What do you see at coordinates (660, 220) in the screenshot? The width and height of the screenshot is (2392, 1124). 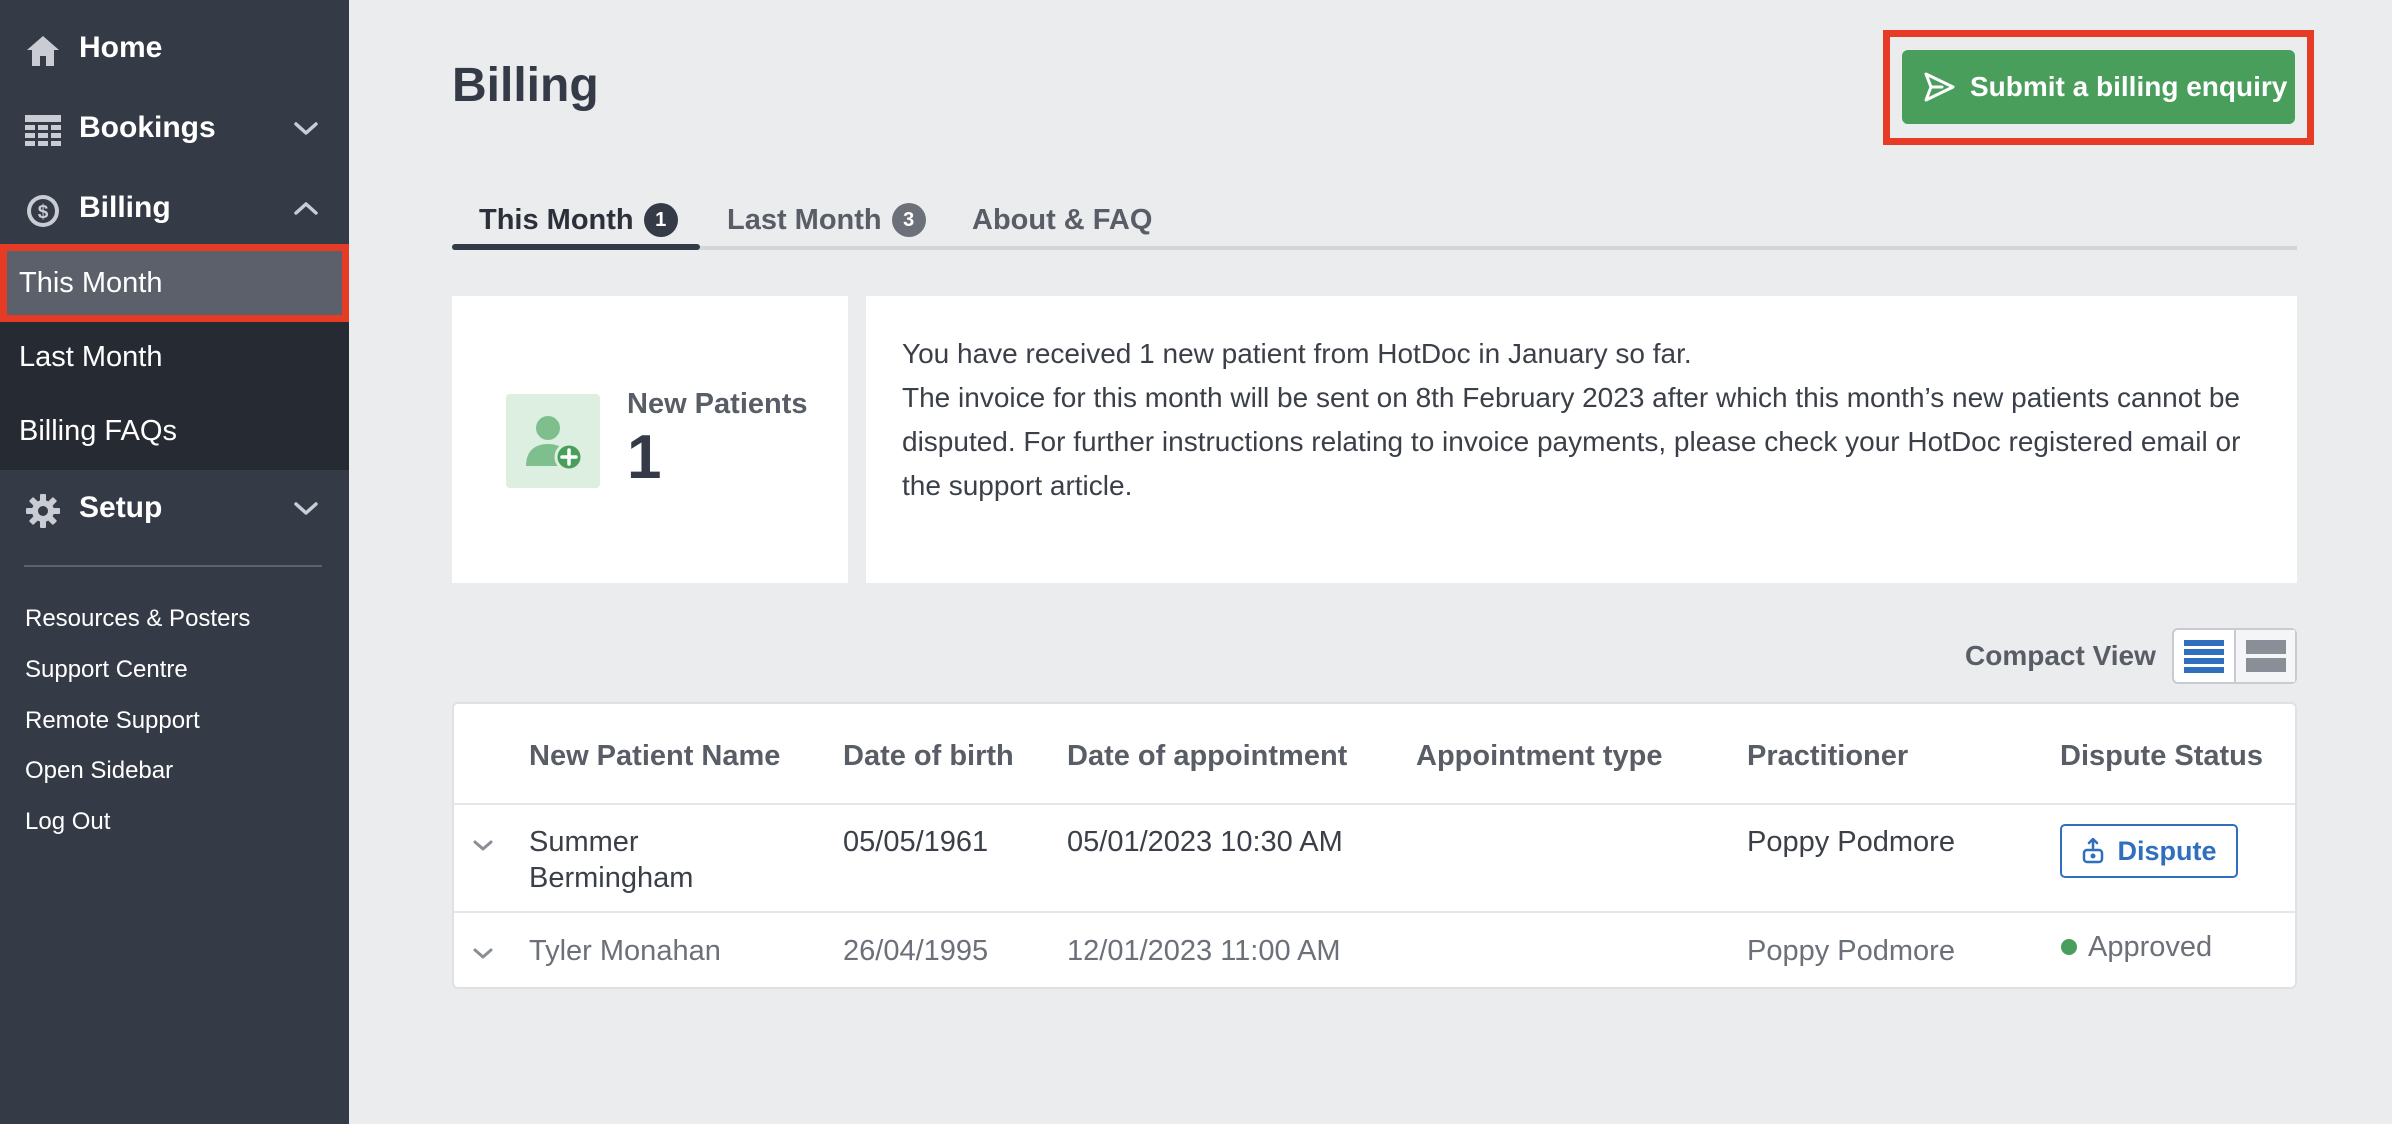 I see `tab-count-badge: 1` at bounding box center [660, 220].